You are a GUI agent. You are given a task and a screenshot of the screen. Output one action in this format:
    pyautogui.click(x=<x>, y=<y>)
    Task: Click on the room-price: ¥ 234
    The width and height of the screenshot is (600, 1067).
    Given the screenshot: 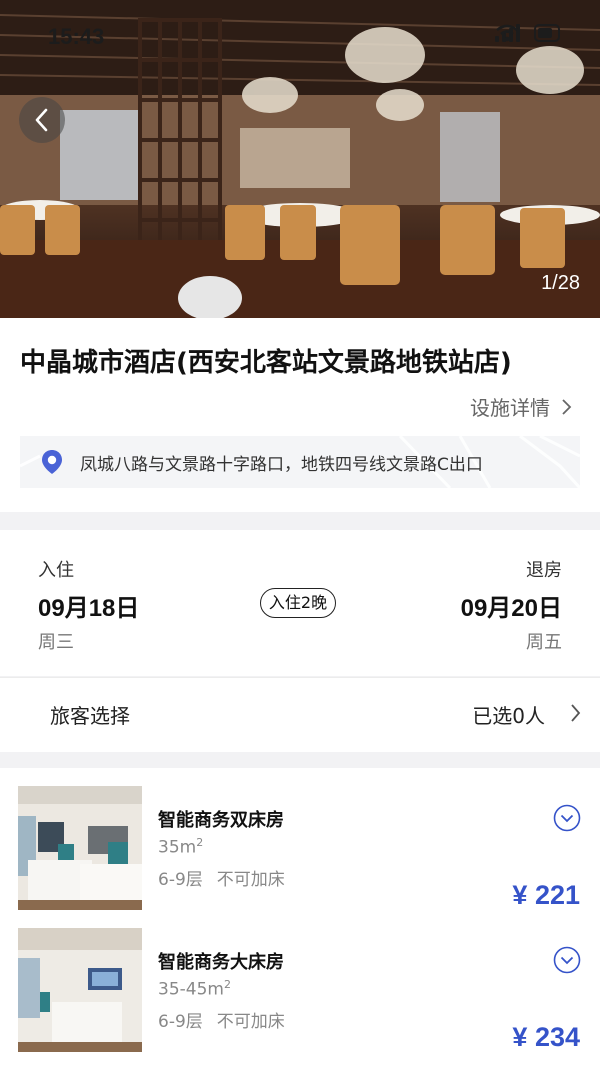 What is the action you would take?
    pyautogui.click(x=546, y=1037)
    